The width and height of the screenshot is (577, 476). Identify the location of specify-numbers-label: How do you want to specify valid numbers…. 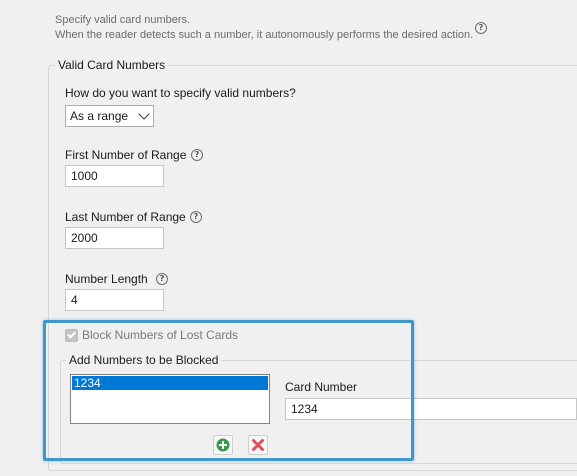
(180, 93).